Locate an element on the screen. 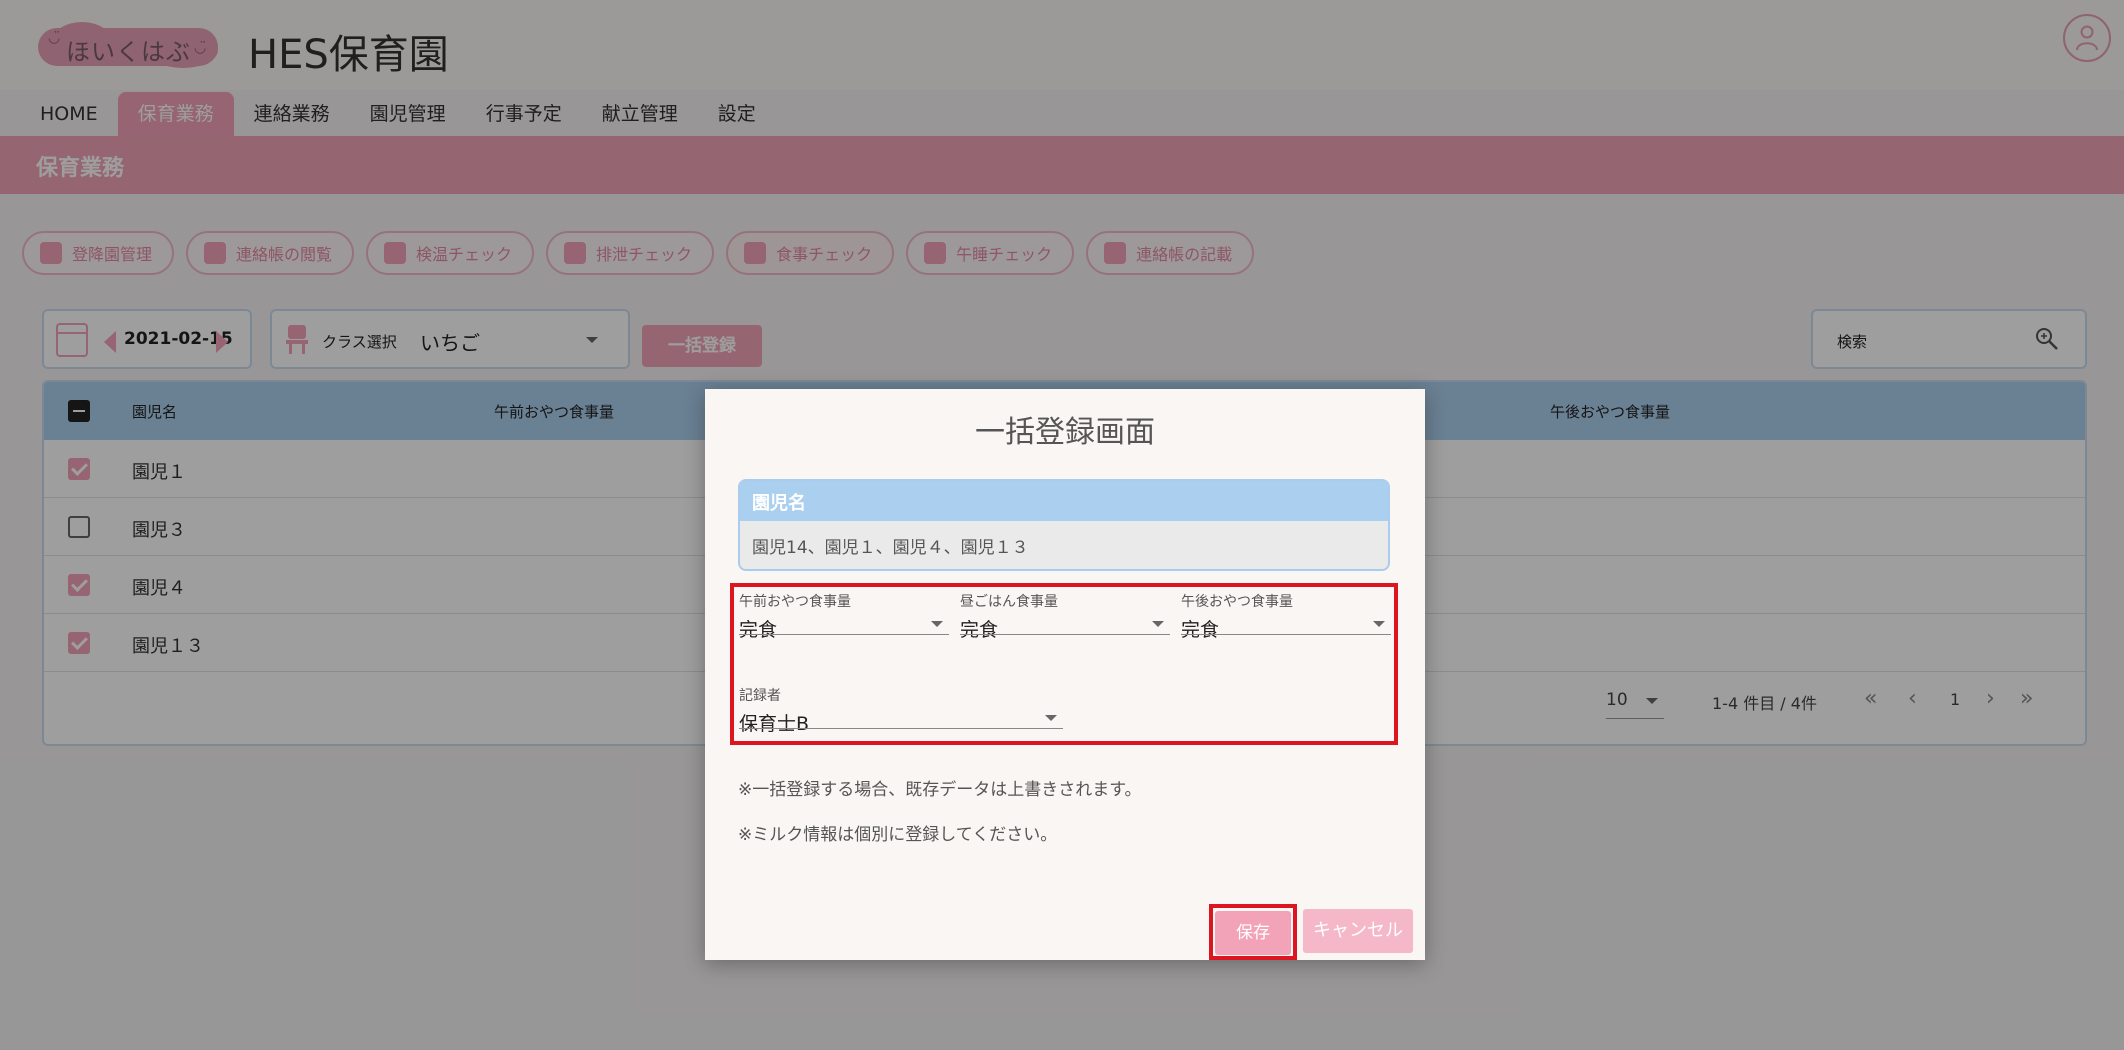  am-snack-label: 午前おやつ食事量 is located at coordinates (795, 602).